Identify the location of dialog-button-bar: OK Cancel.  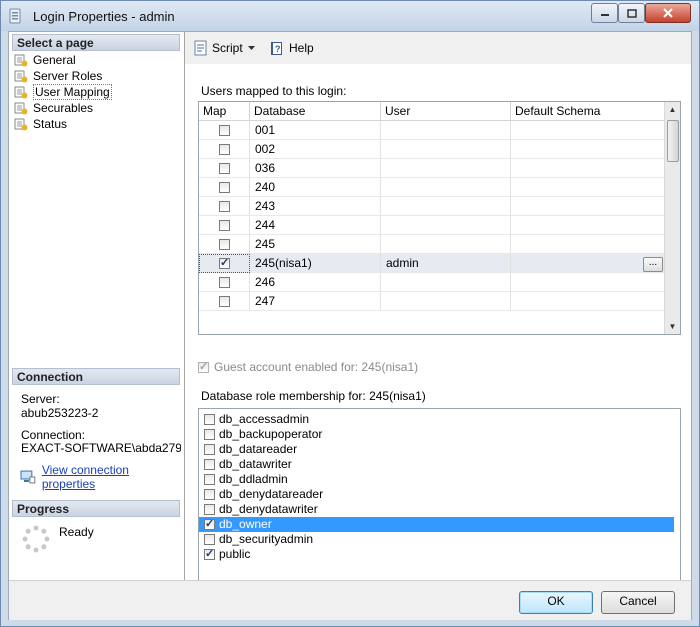
(350, 600).